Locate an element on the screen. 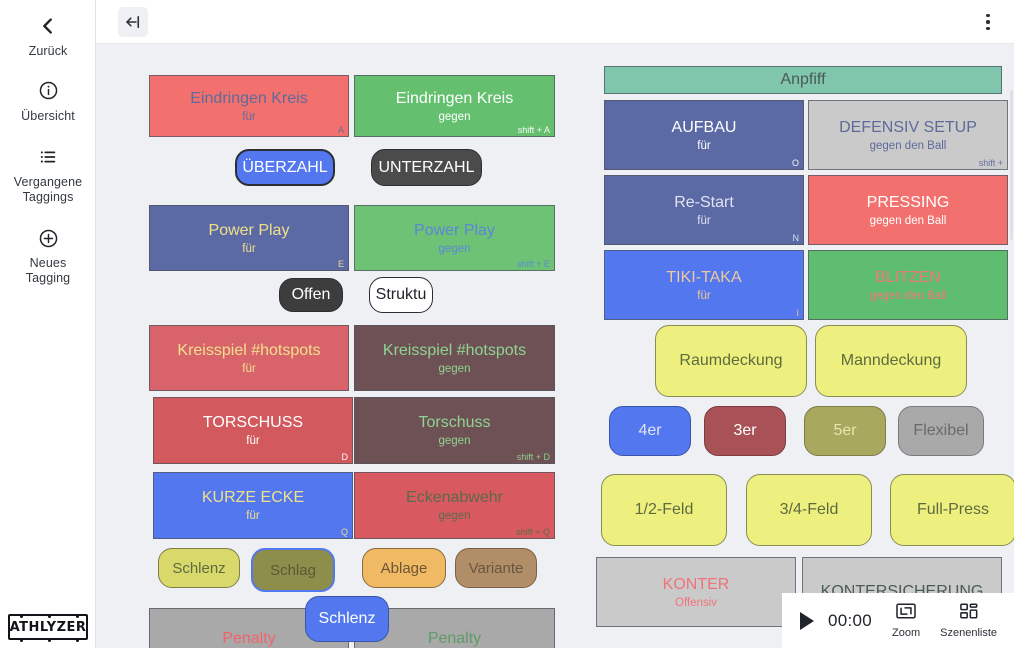  tag-tile-left-8: KURZE ECKE für Q is located at coordinates (253, 505).